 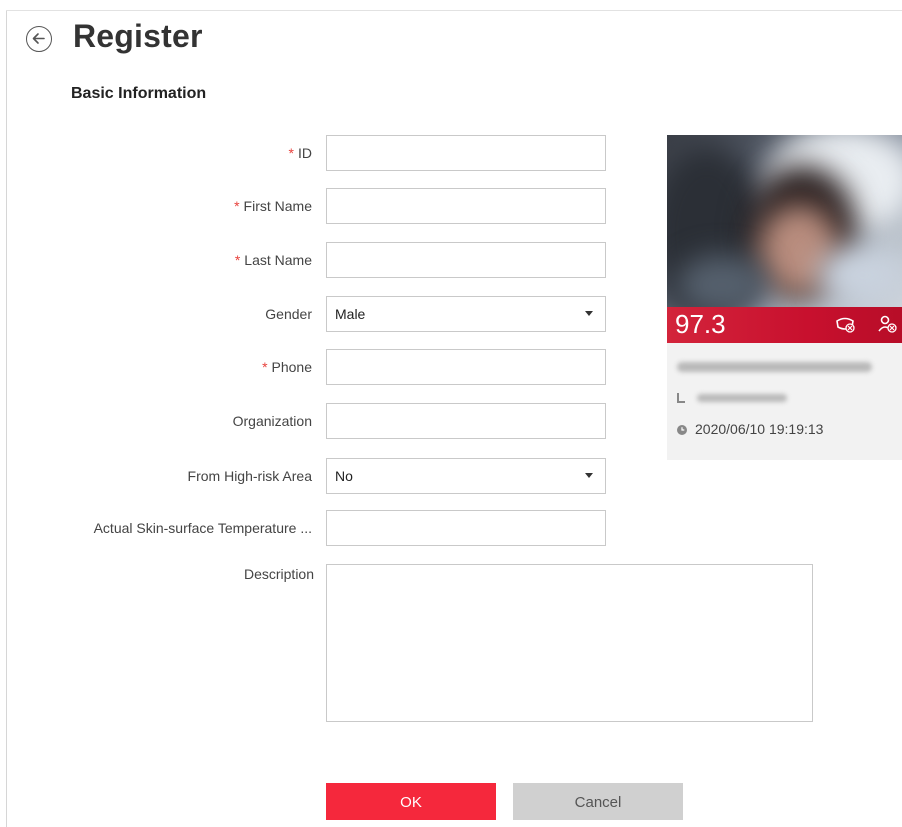 I want to click on field-label: Organization, so click(x=270, y=421).